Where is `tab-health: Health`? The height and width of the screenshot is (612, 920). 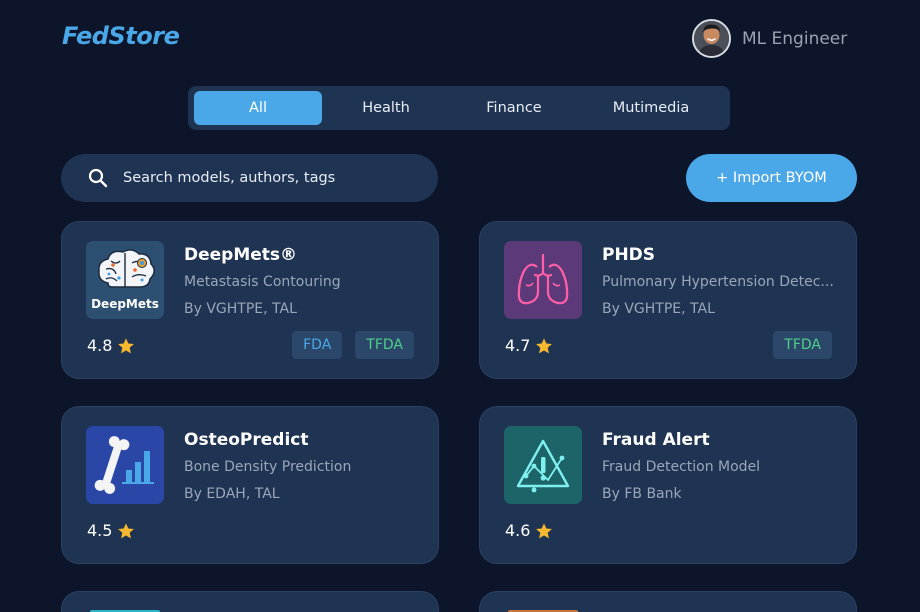
tab-health: Health is located at coordinates (386, 108).